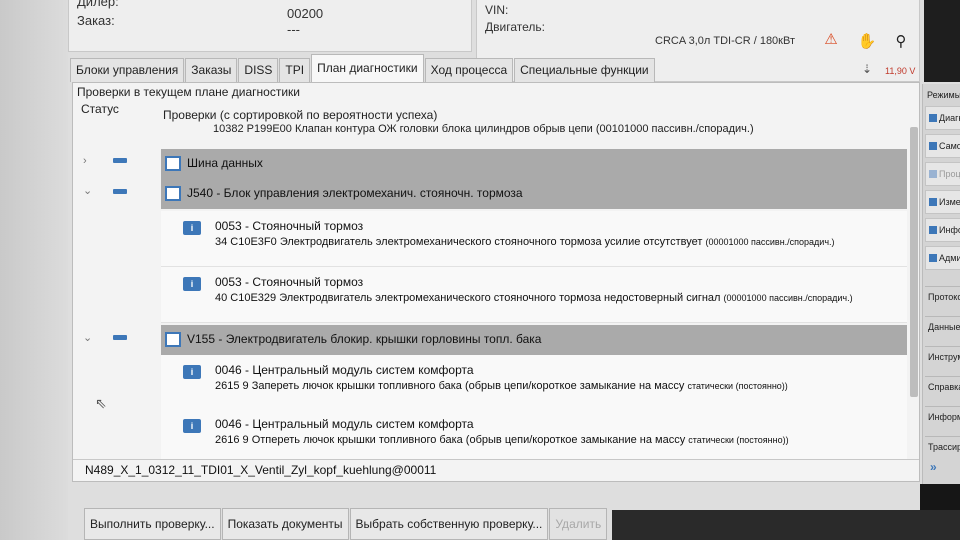 The image size is (960, 540). Describe the element at coordinates (584, 70) in the screenshot. I see `tab-special-functions: Специальные функции` at that location.